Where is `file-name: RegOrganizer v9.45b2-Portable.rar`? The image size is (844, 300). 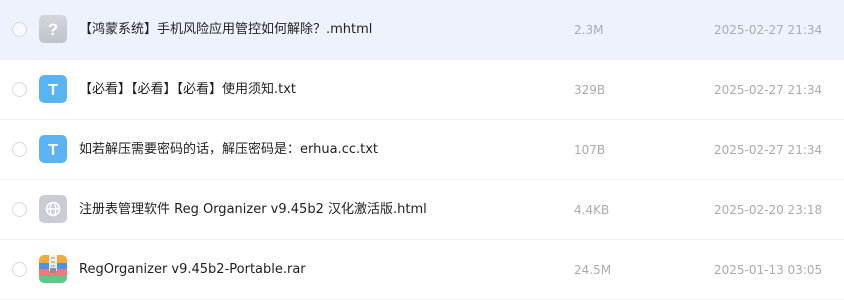
file-name: RegOrganizer v9.45b2-Portable.rar is located at coordinates (192, 270).